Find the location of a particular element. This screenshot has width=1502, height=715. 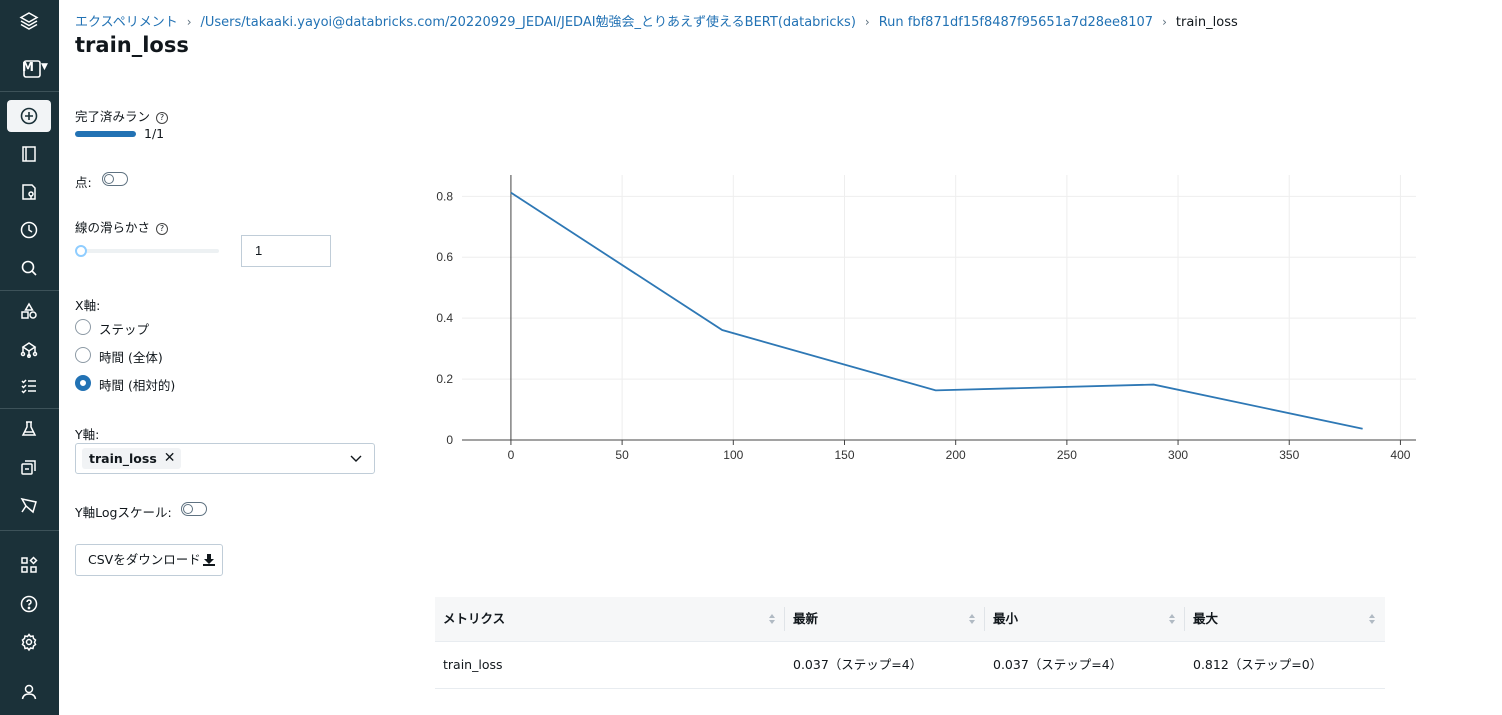

download-icon is located at coordinates (208, 560).